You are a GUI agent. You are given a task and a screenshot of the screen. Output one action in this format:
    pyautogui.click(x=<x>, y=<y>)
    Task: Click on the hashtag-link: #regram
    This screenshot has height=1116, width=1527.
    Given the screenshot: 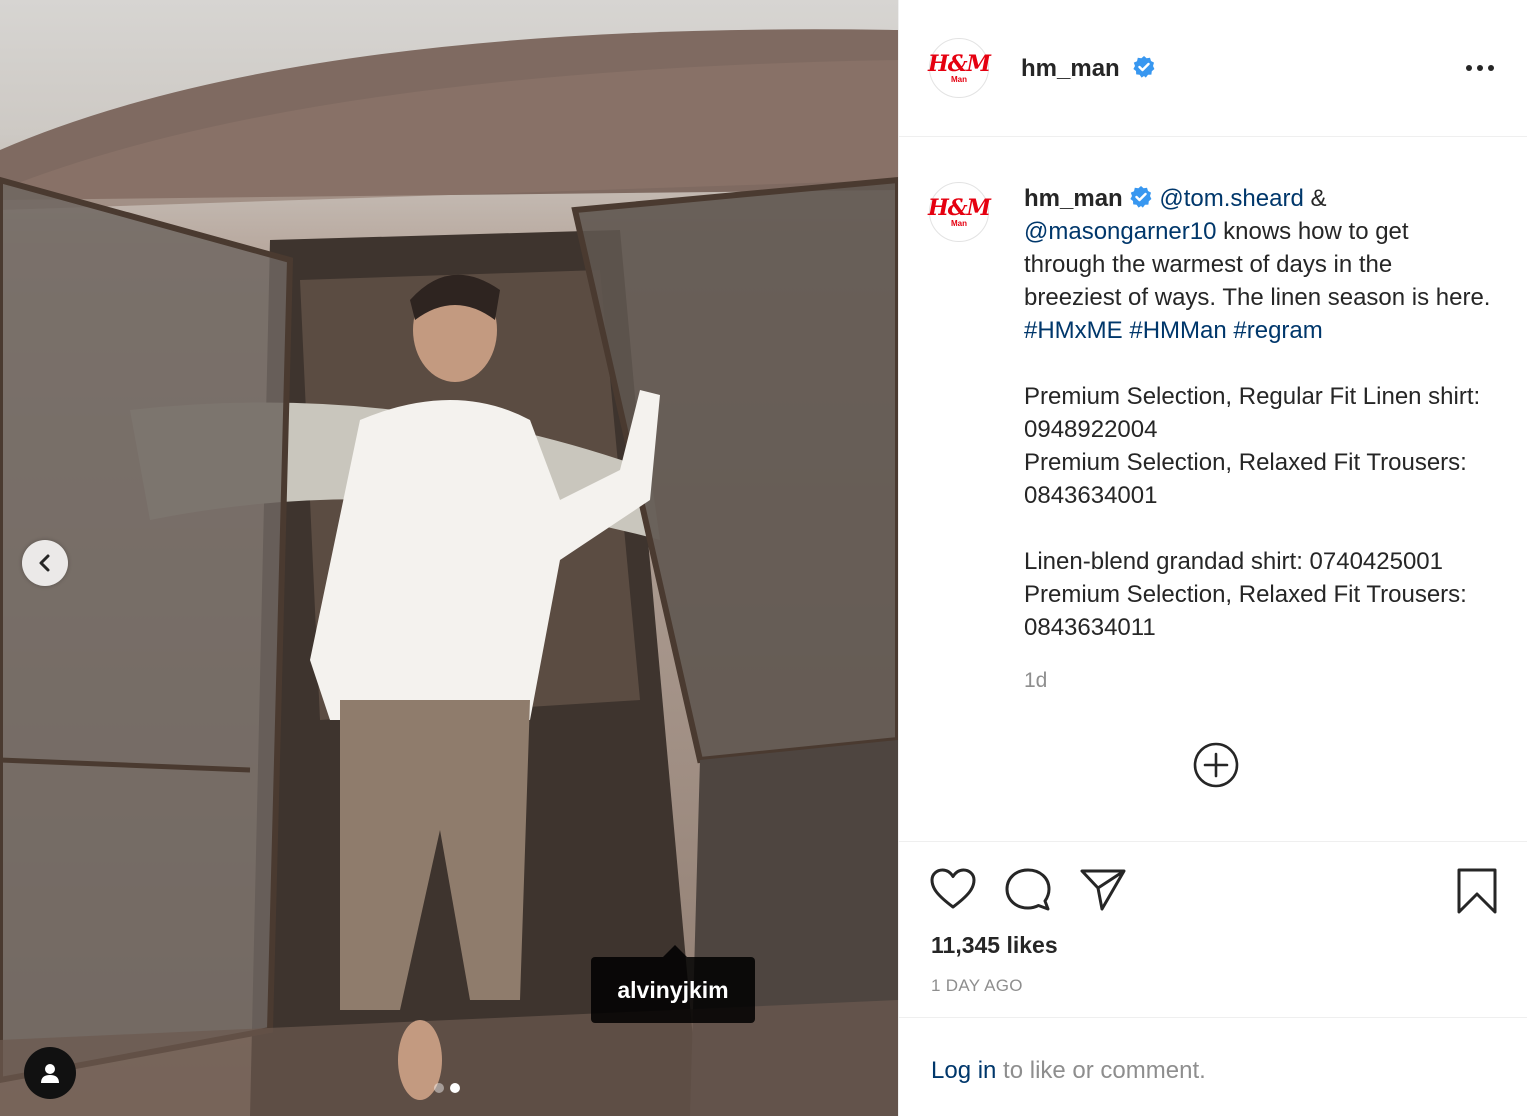 What is the action you would take?
    pyautogui.click(x=1277, y=330)
    